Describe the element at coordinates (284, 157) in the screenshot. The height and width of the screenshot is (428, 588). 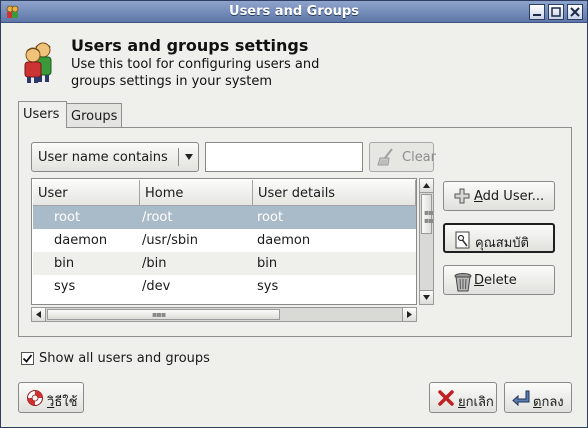
I see `filter-input` at that location.